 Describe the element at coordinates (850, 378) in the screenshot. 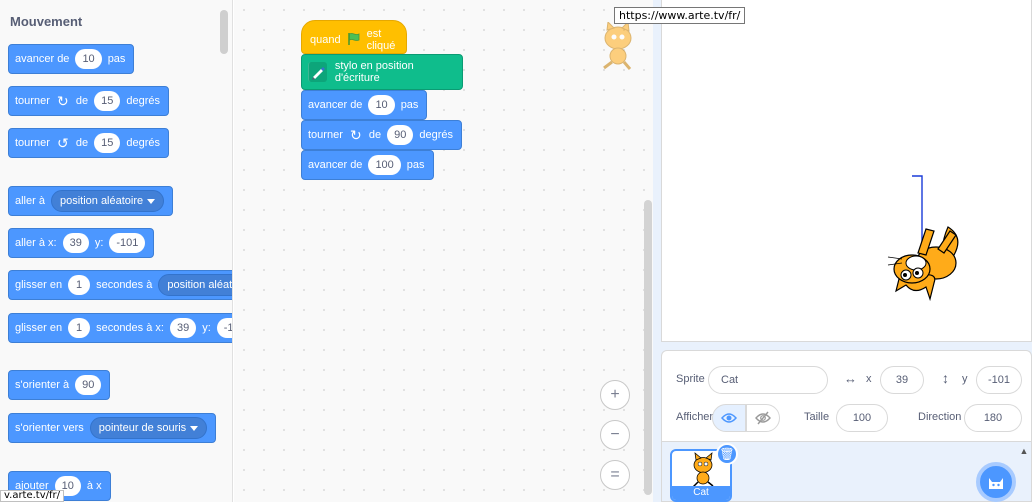

I see `arrows-horizontal-icon: ↔` at that location.